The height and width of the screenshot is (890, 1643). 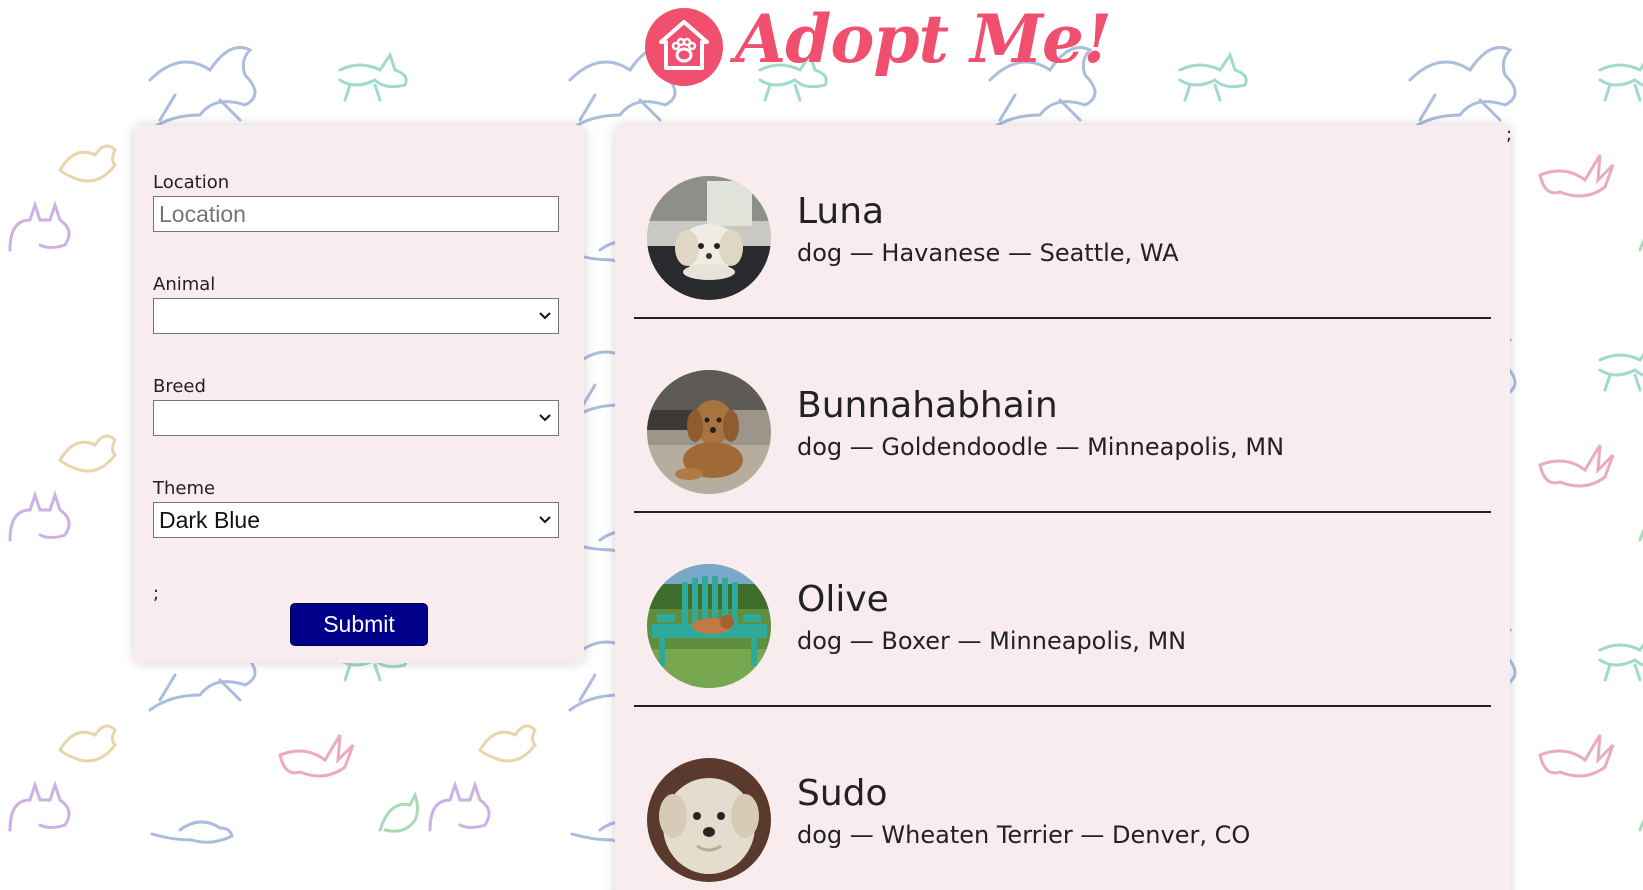 What do you see at coordinates (1024, 835) in the screenshot?
I see `pet-description: dog — Wheaten Terrier — Denver, CO` at bounding box center [1024, 835].